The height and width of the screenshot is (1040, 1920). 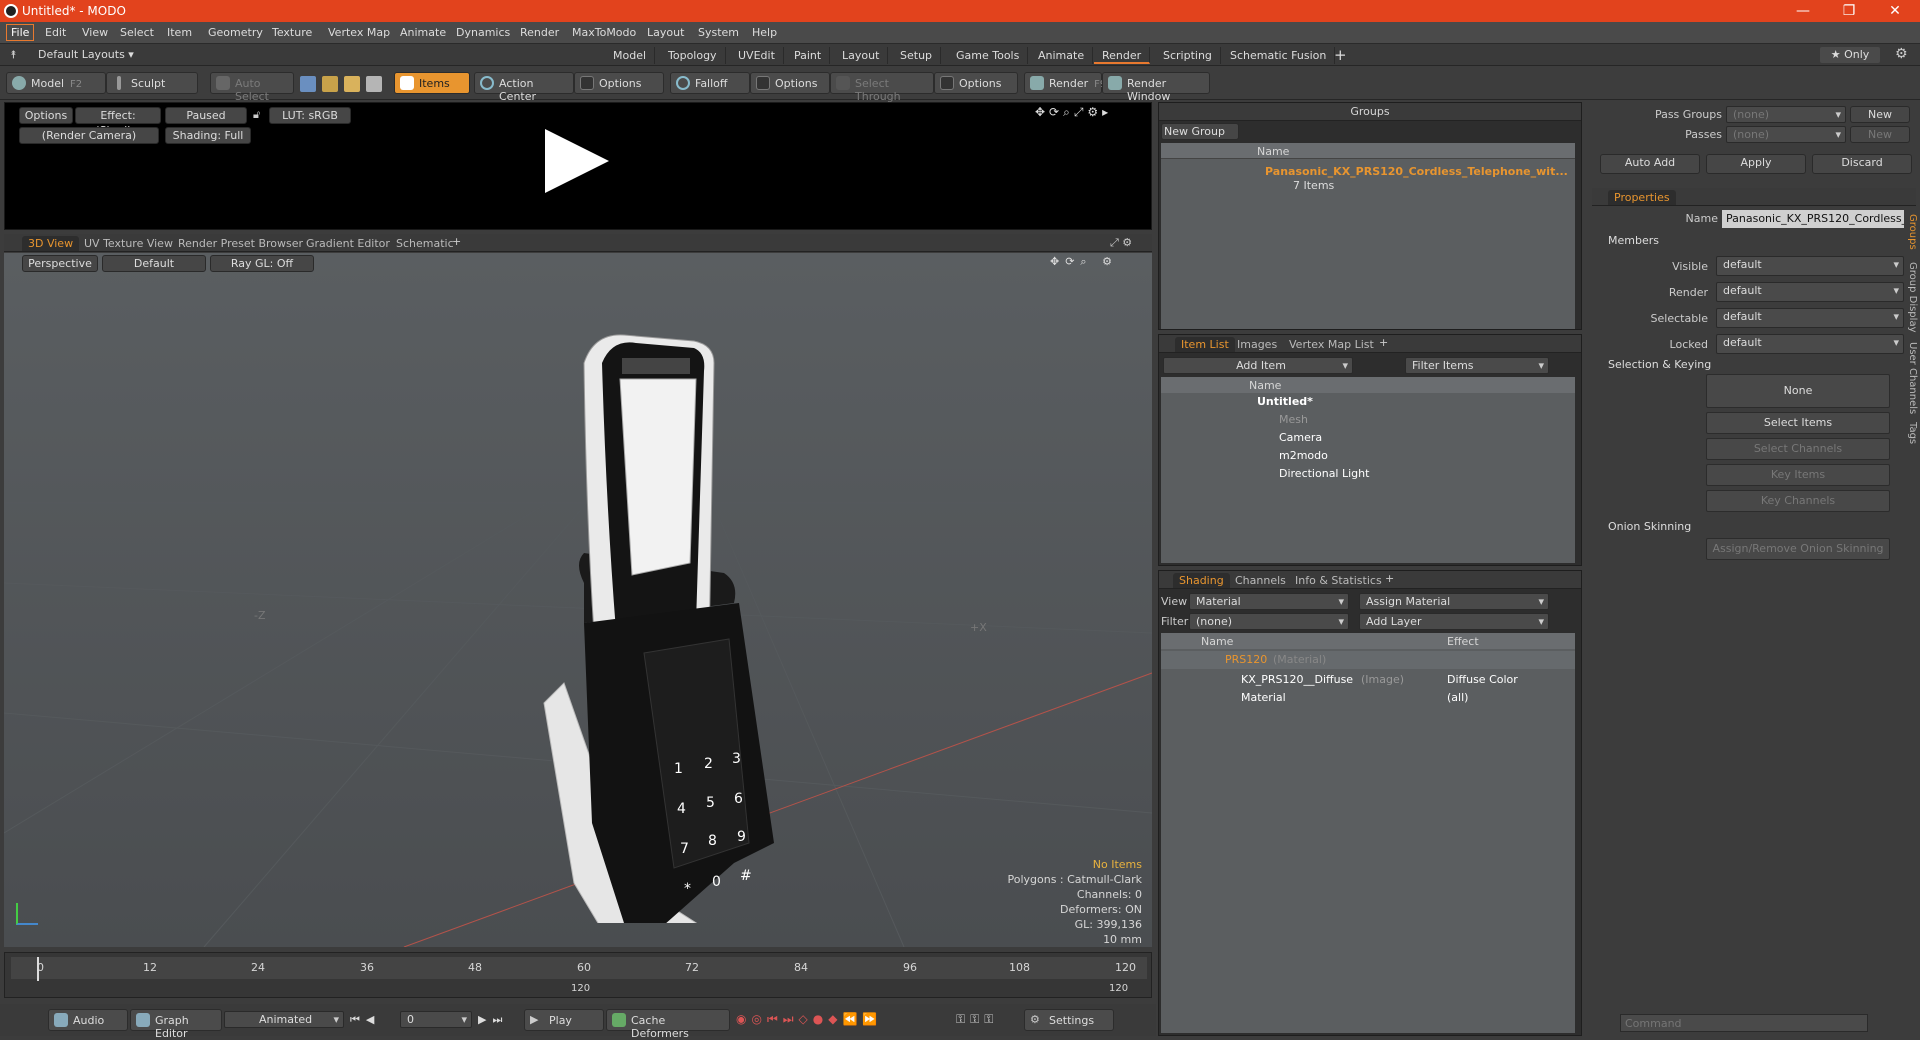 I want to click on view-dropdown: Material, so click(x=1269, y=601).